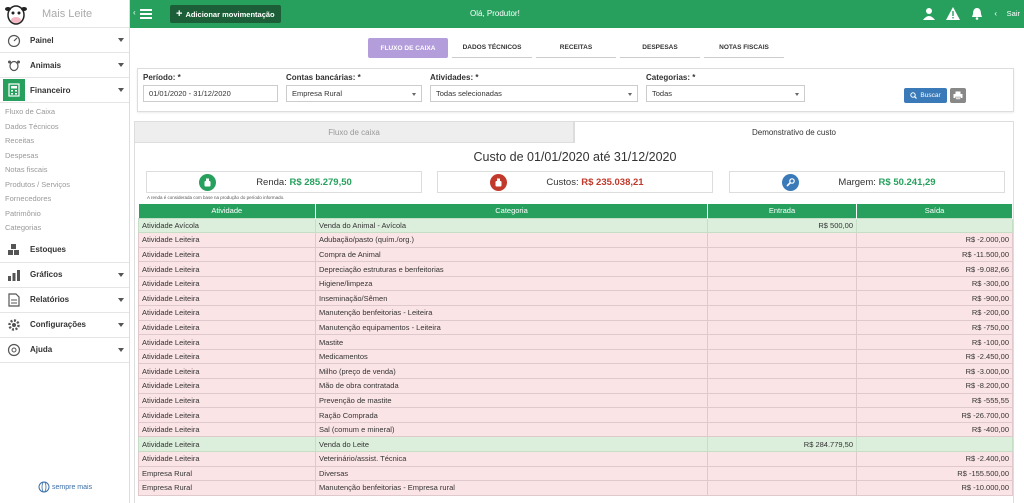 This screenshot has width=1024, height=503. What do you see at coordinates (794, 132) in the screenshot?
I see `subtab-demonstrativo-de-custo: Demonstrativo de custo` at bounding box center [794, 132].